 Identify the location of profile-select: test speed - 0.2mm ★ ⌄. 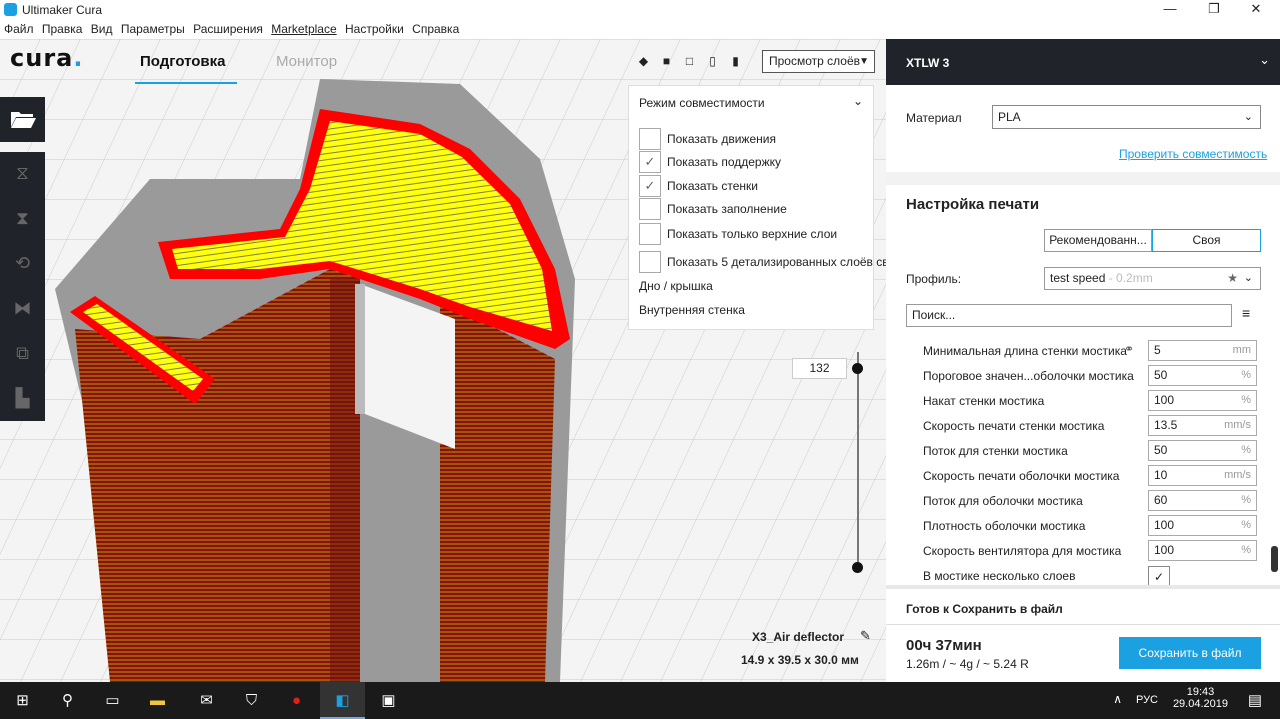
(1152, 278).